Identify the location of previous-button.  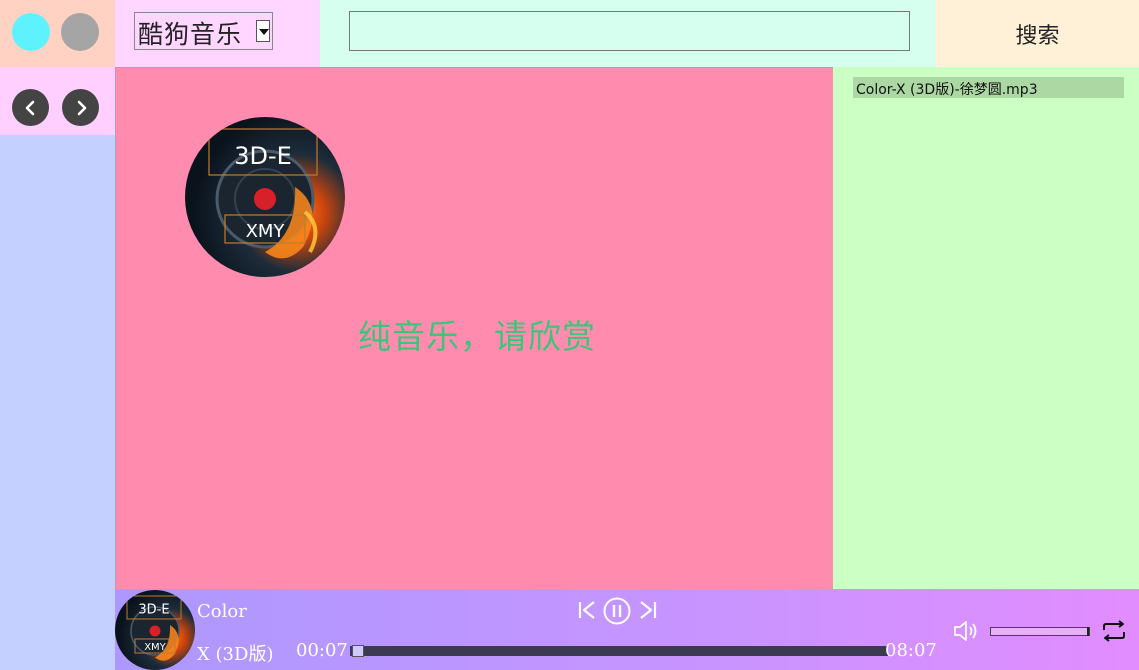
(587, 610).